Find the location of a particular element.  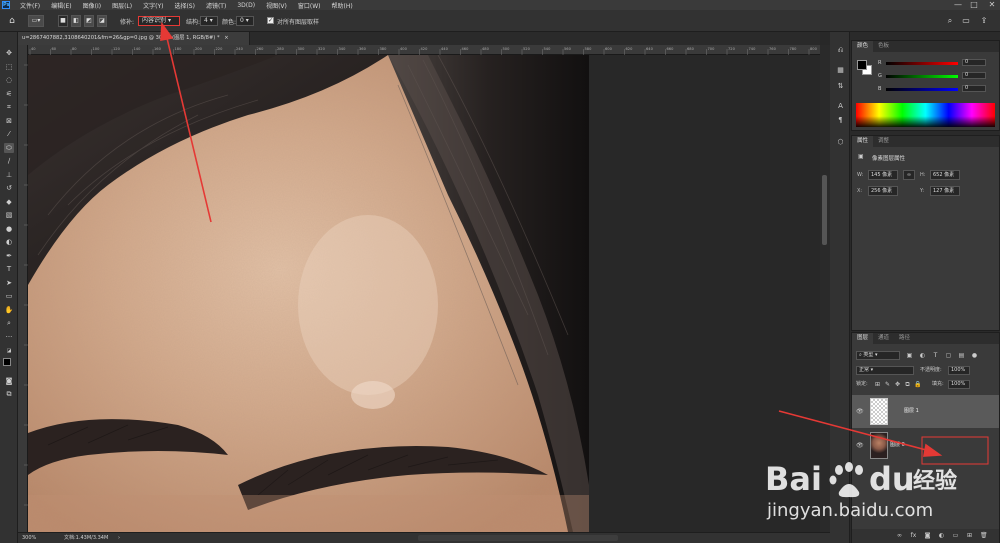

magic-wand-icon: ⚟ is located at coordinates (9, 94).